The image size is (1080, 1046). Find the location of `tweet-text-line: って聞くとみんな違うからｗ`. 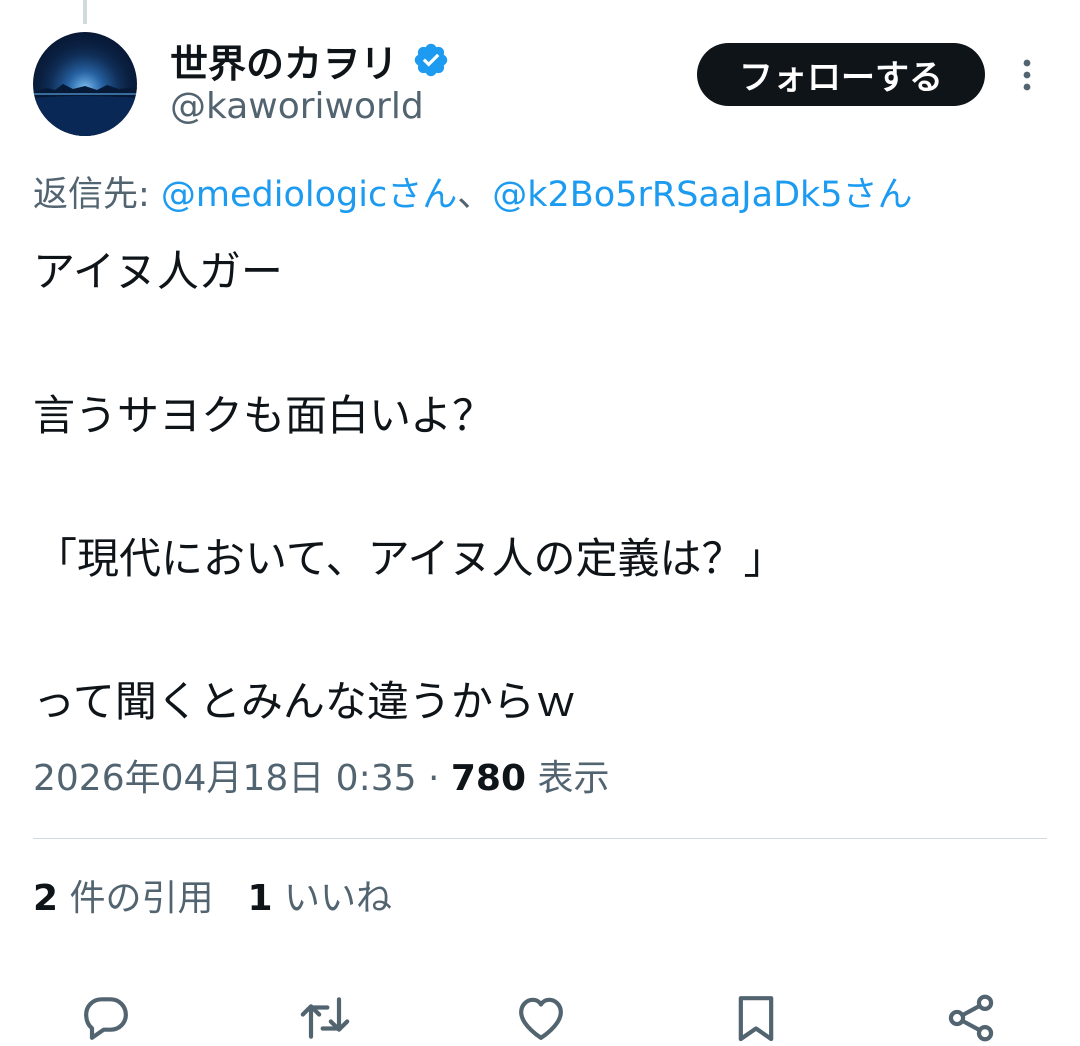

tweet-text-line: って聞くとみんな違うからｗ is located at coordinates (305, 701).